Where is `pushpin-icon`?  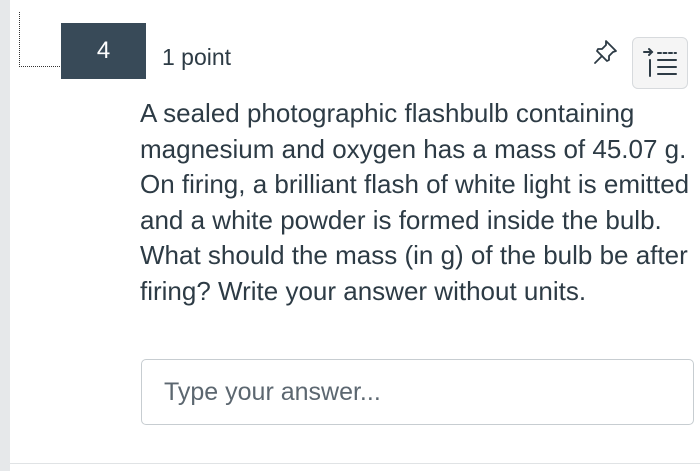
pushpin-icon is located at coordinates (606, 52).